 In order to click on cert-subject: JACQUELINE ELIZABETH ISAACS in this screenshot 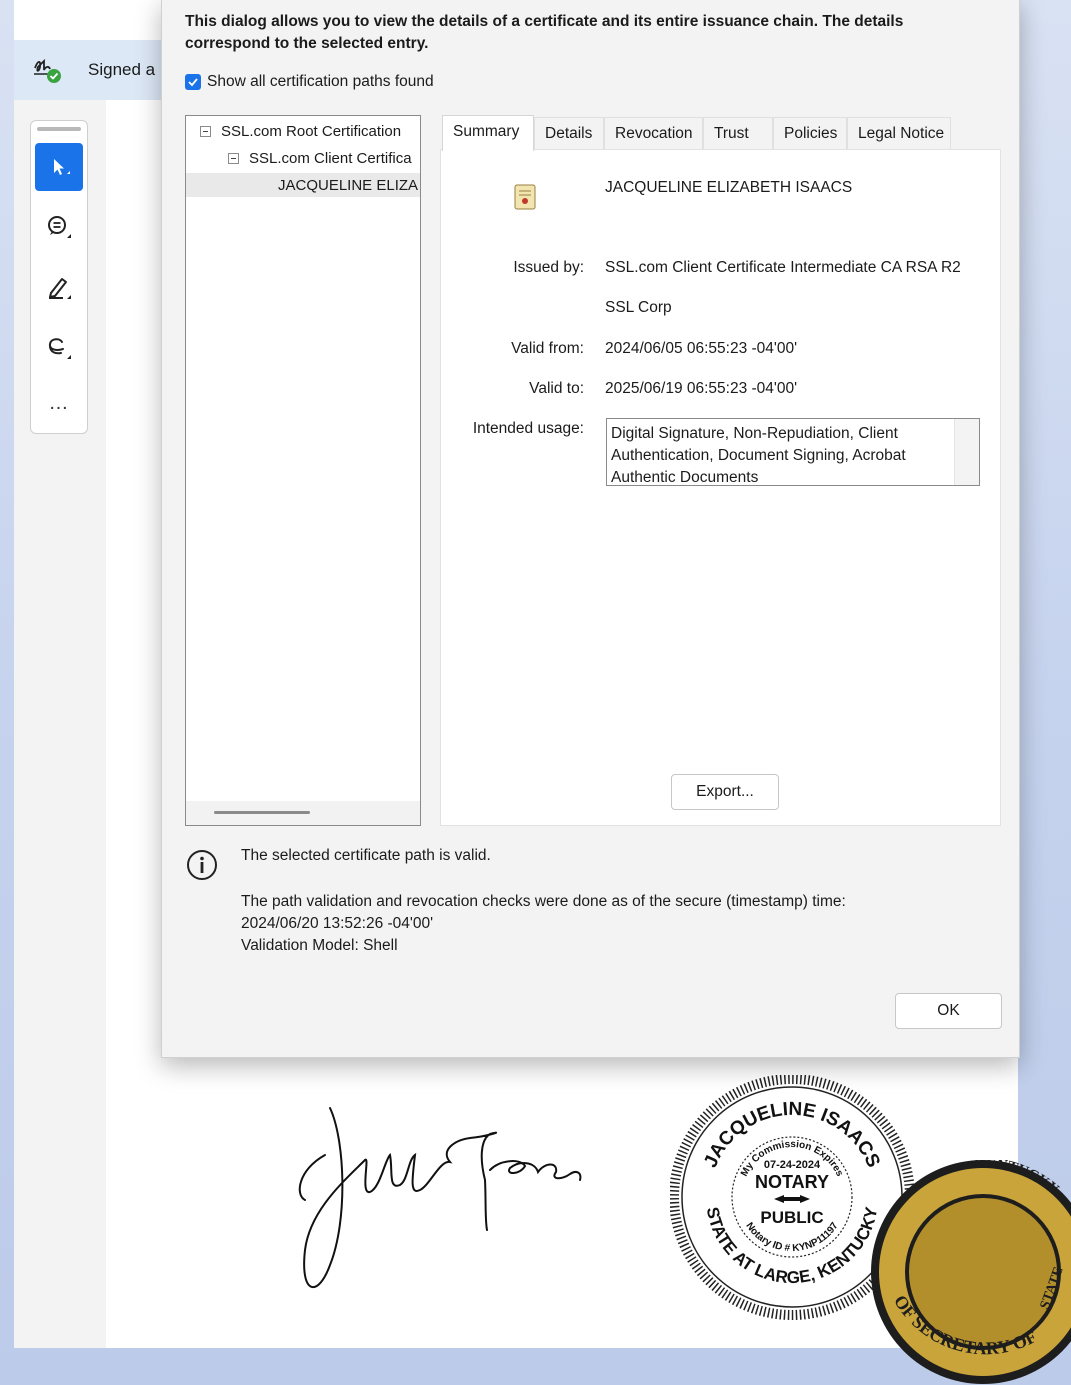, I will do `click(729, 187)`.